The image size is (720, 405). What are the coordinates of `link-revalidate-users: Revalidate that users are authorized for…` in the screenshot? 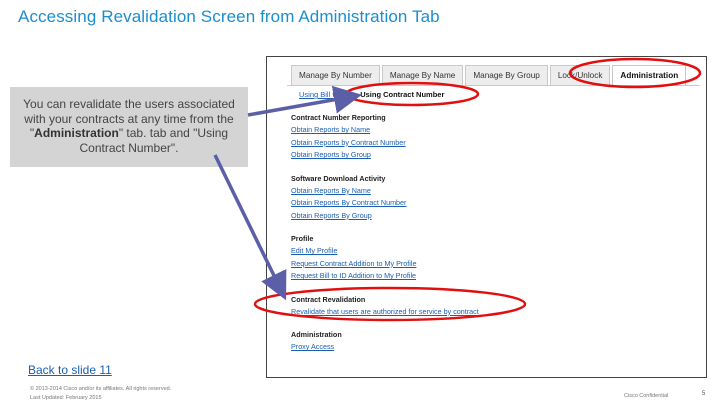 It's located at (491, 312).